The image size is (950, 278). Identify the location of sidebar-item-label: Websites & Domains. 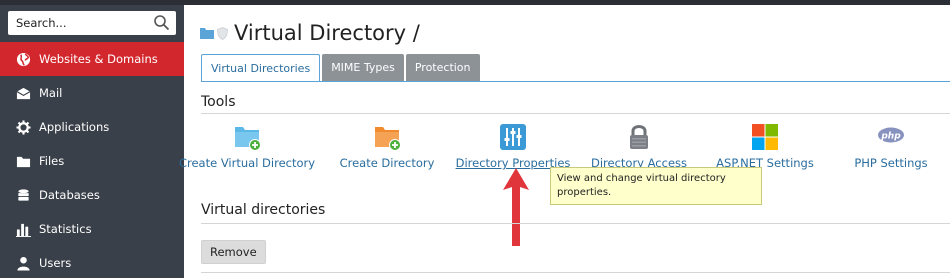
(98, 59).